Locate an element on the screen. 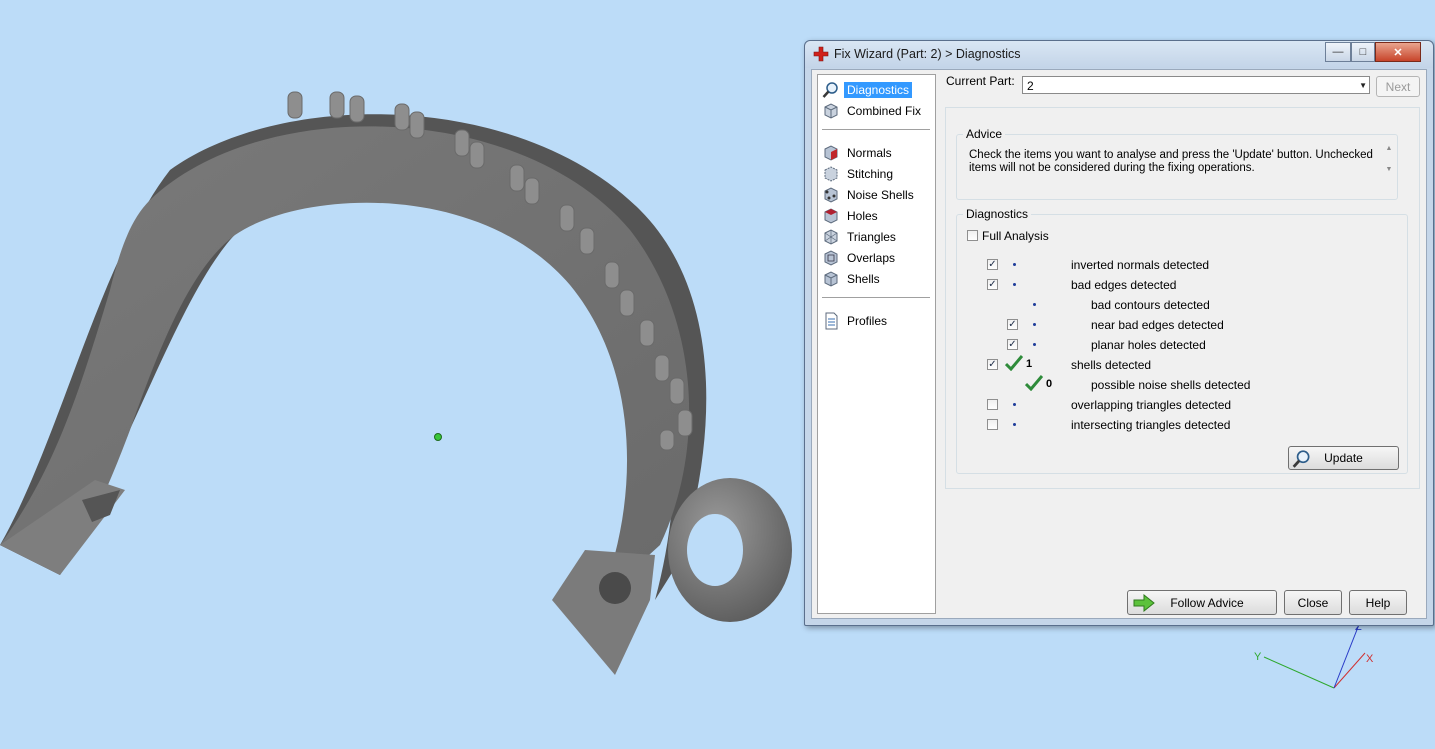 This screenshot has width=1435, height=749. advice-title: Advice is located at coordinates (984, 134).